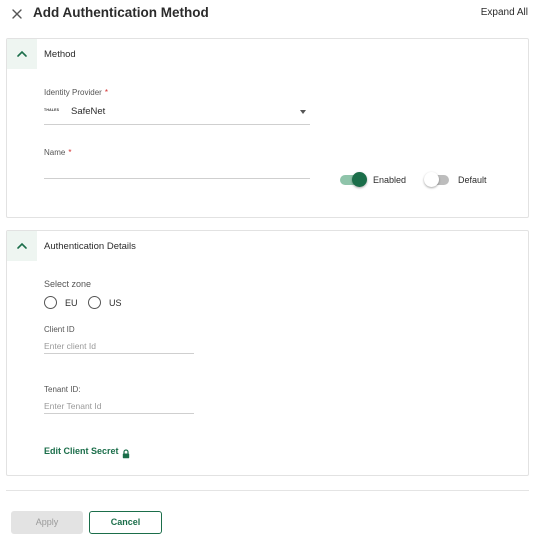  What do you see at coordinates (17, 14) in the screenshot?
I see `close-icon` at bounding box center [17, 14].